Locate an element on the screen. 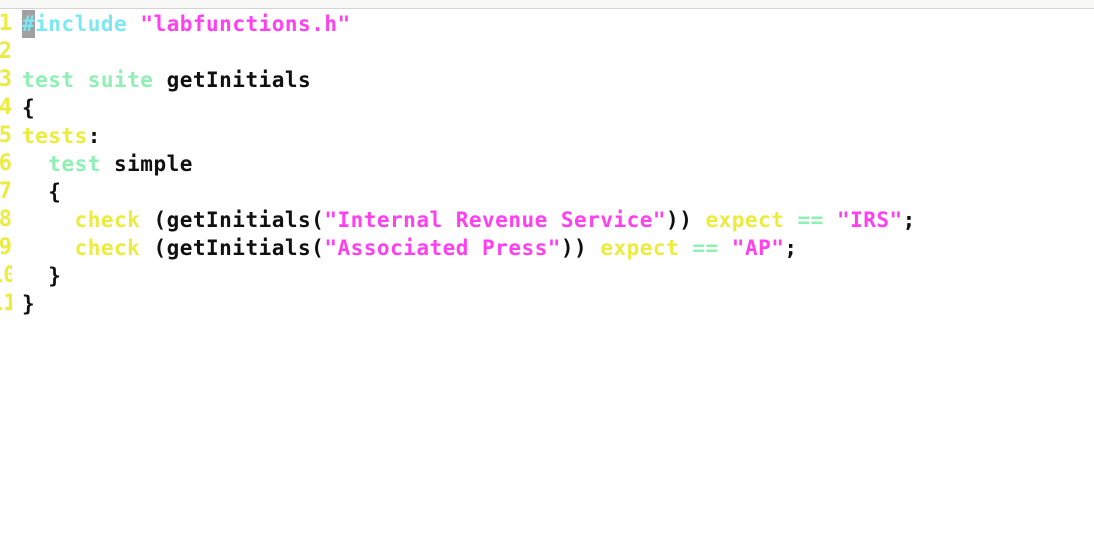  code-line: 11} is located at coordinates (547, 304).